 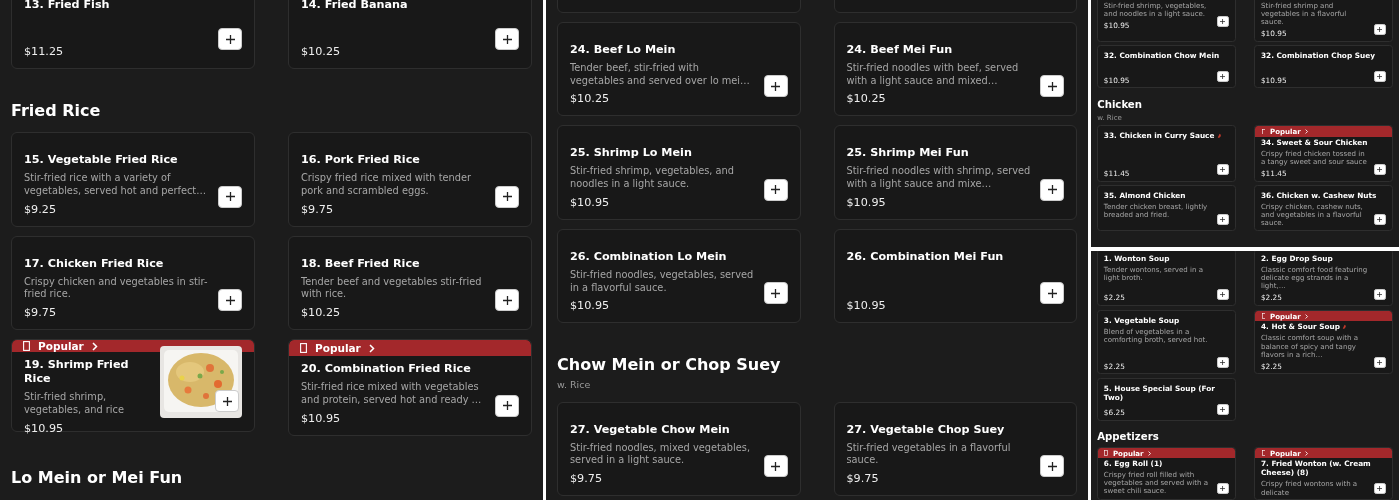 I want to click on menu-card: 27. Vegetable Chop Suey Stir-fried vegetables in a flavorful sauce. $9.75, so click(x=955, y=449).